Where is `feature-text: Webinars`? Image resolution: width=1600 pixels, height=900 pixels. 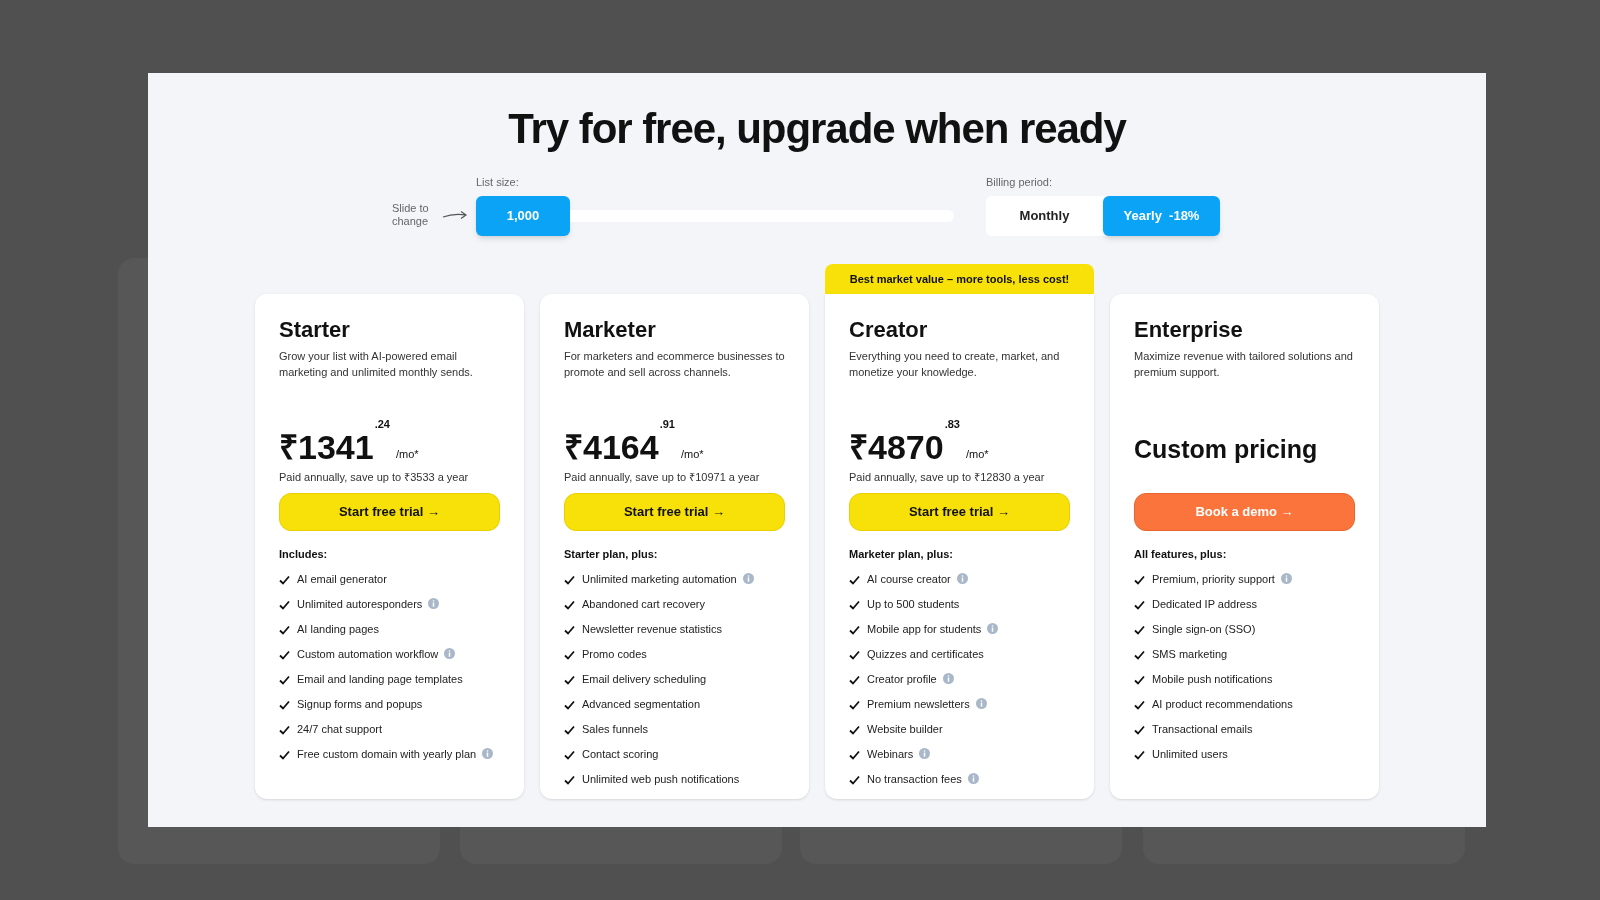
feature-text: Webinars is located at coordinates (899, 754).